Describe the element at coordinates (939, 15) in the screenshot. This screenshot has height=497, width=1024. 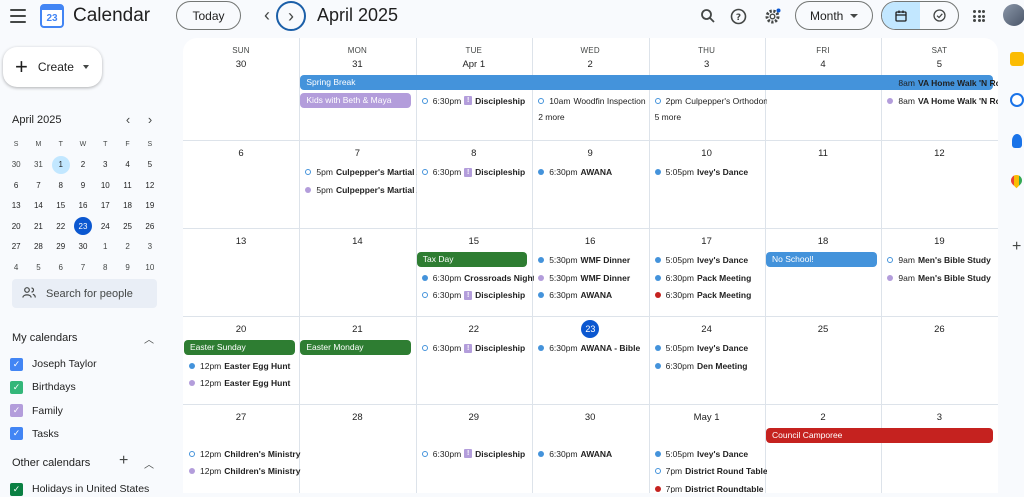
I see `tasks-view-toggle` at that location.